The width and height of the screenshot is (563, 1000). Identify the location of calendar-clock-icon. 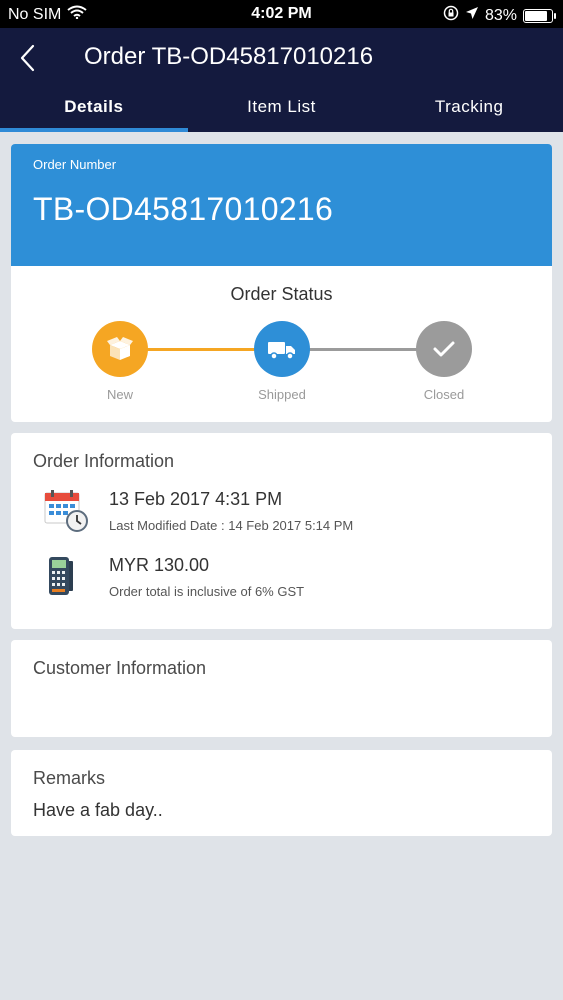
(70, 511).